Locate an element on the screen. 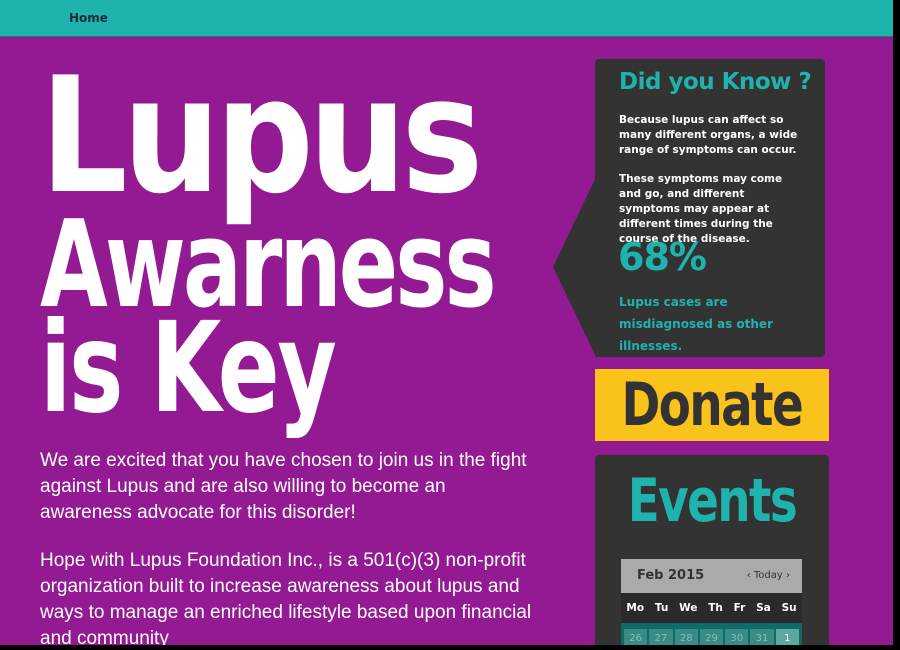  donate-label: Donate is located at coordinates (712, 405).